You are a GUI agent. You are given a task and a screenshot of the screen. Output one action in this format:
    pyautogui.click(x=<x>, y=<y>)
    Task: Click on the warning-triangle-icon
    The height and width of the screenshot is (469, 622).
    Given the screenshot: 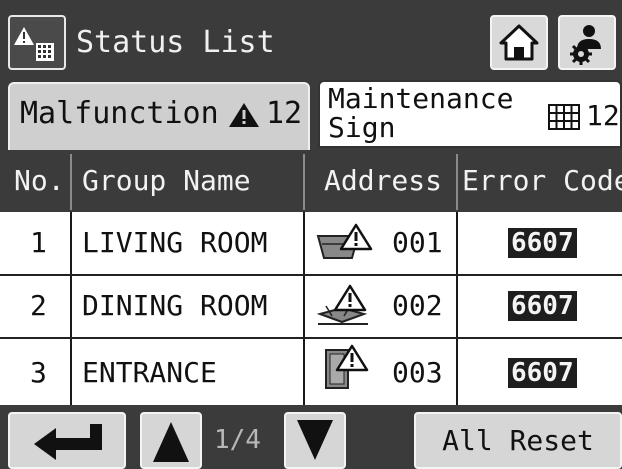 What is the action you would take?
    pyautogui.click(x=244, y=115)
    